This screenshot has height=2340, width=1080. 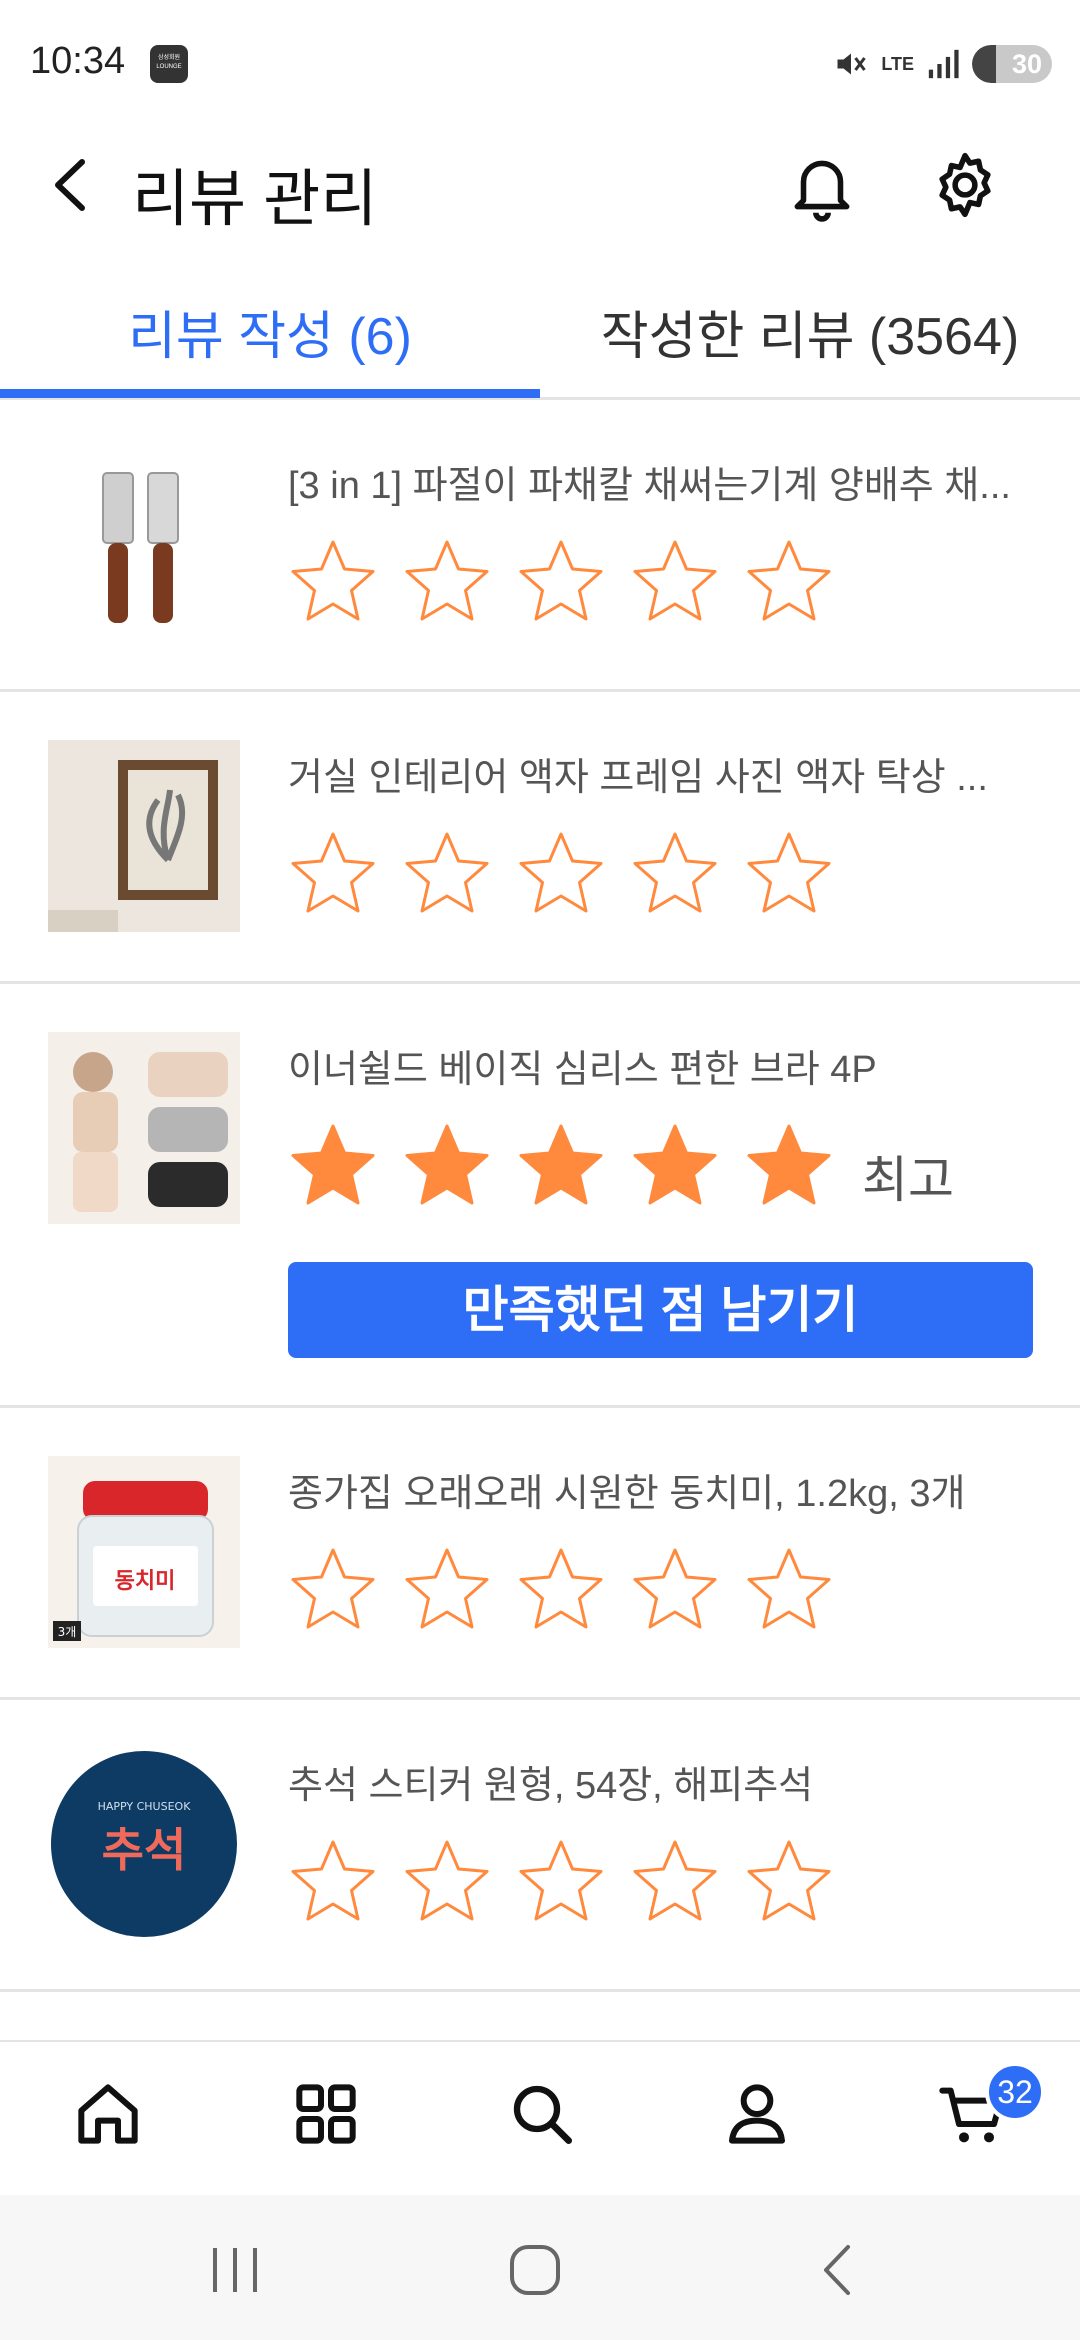 I want to click on status-time: 10:34, so click(x=78, y=61).